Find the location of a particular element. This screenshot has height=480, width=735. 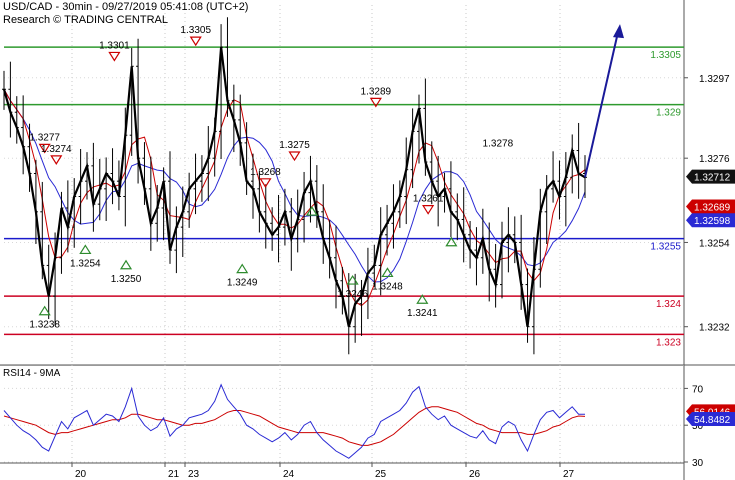

high-label: 1.3277 is located at coordinates (44, 137).